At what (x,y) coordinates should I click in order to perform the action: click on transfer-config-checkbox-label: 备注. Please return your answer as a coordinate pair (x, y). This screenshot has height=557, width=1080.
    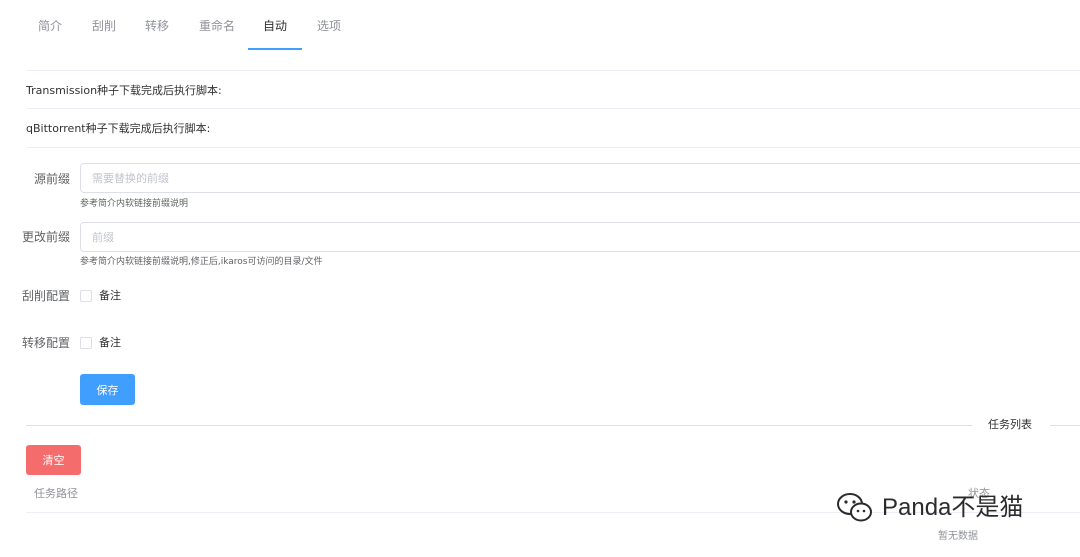
    Looking at the image, I should click on (110, 343).